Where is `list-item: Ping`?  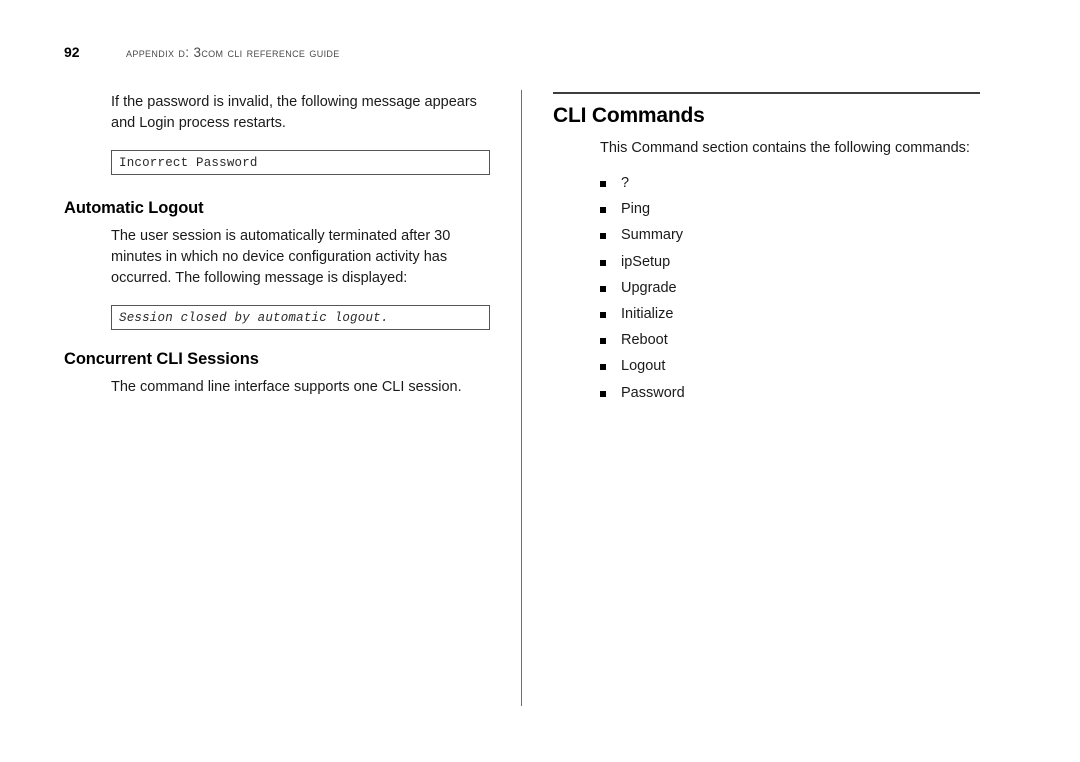 list-item: Ping is located at coordinates (791, 212).